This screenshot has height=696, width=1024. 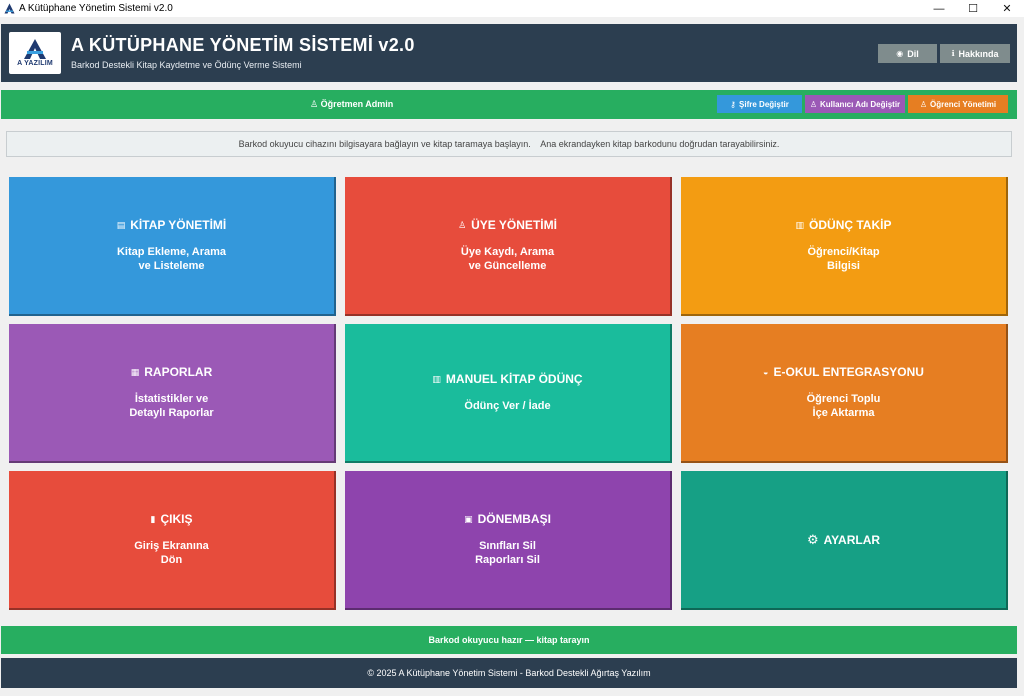 I want to click on change-username-button: ♙ Kullanıcı Adı Değiştir, so click(x=855, y=104).